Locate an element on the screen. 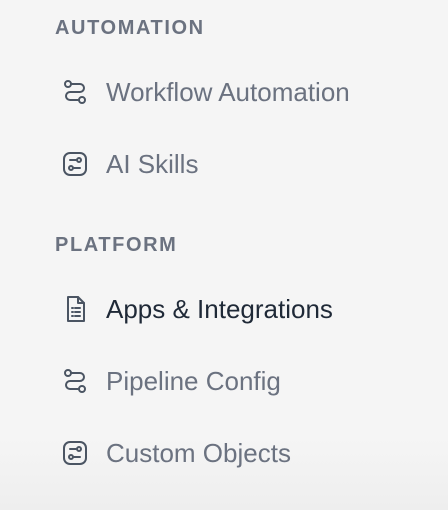 Image resolution: width=448 pixels, height=510 pixels. sidebar-item-apps-integrations: Apps & Integrations is located at coordinates (228, 309).